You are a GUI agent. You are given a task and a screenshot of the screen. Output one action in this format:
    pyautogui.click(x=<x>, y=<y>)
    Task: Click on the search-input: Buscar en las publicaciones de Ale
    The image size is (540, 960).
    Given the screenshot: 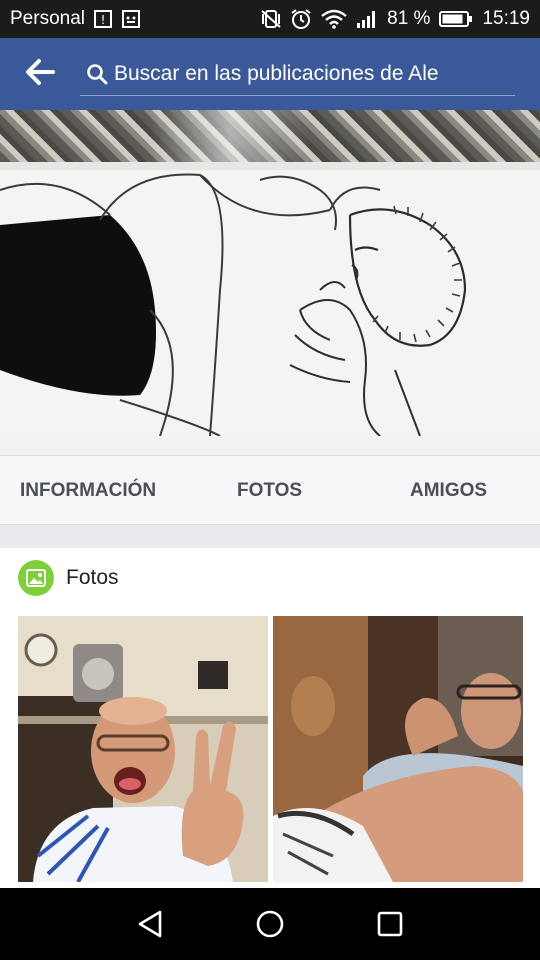 What is the action you would take?
    pyautogui.click(x=297, y=74)
    